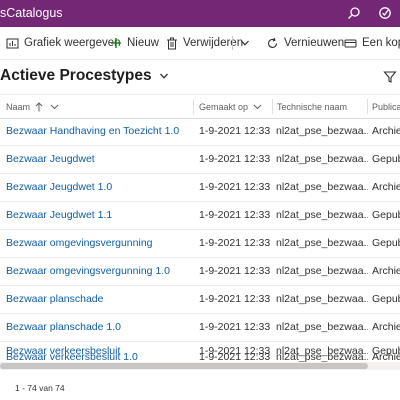  Describe the element at coordinates (98, 327) in the screenshot. I see `record-name-link: Bezwaar planschade 1.0` at that location.